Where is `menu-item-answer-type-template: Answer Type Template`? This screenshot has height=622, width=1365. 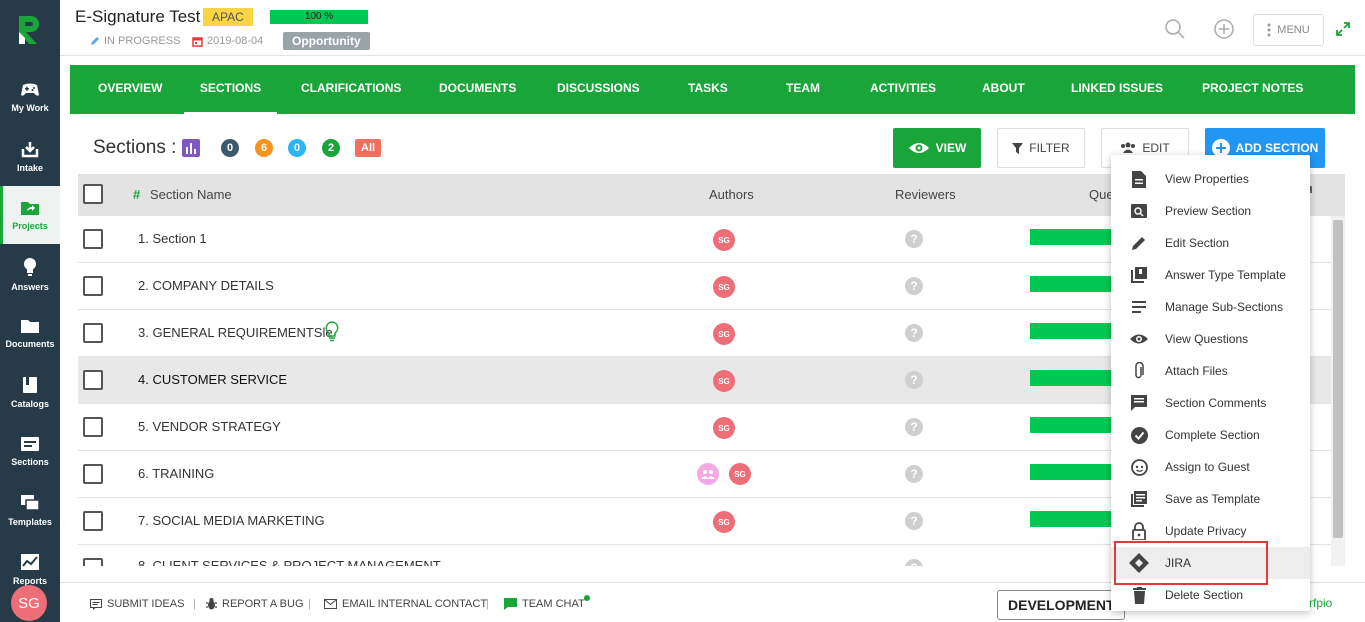
menu-item-answer-type-template: Answer Type Template is located at coordinates (1210, 275).